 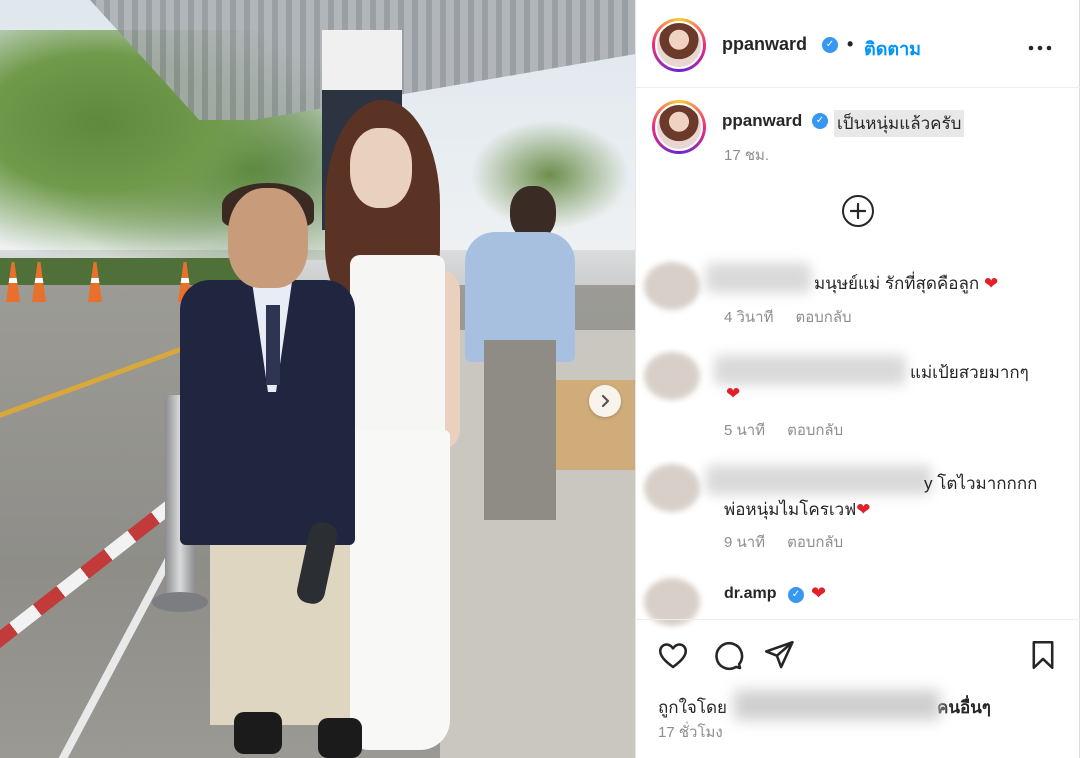 What do you see at coordinates (679, 45) in the screenshot?
I see `author-avatar` at bounding box center [679, 45].